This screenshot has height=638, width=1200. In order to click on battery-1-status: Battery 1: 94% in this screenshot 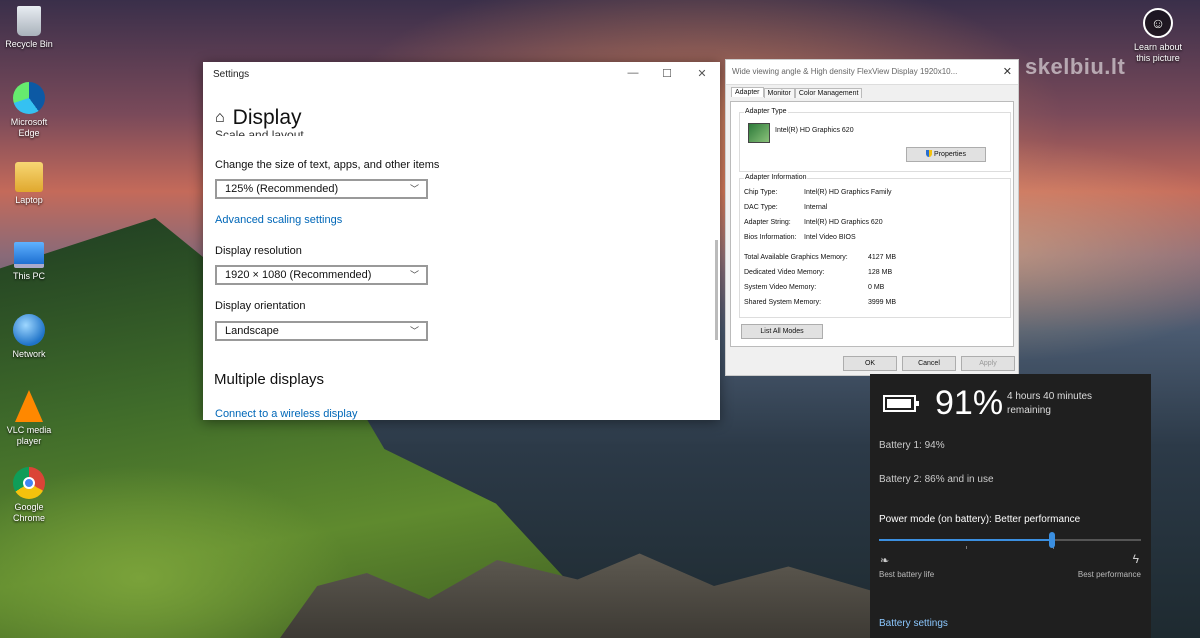, I will do `click(912, 445)`.